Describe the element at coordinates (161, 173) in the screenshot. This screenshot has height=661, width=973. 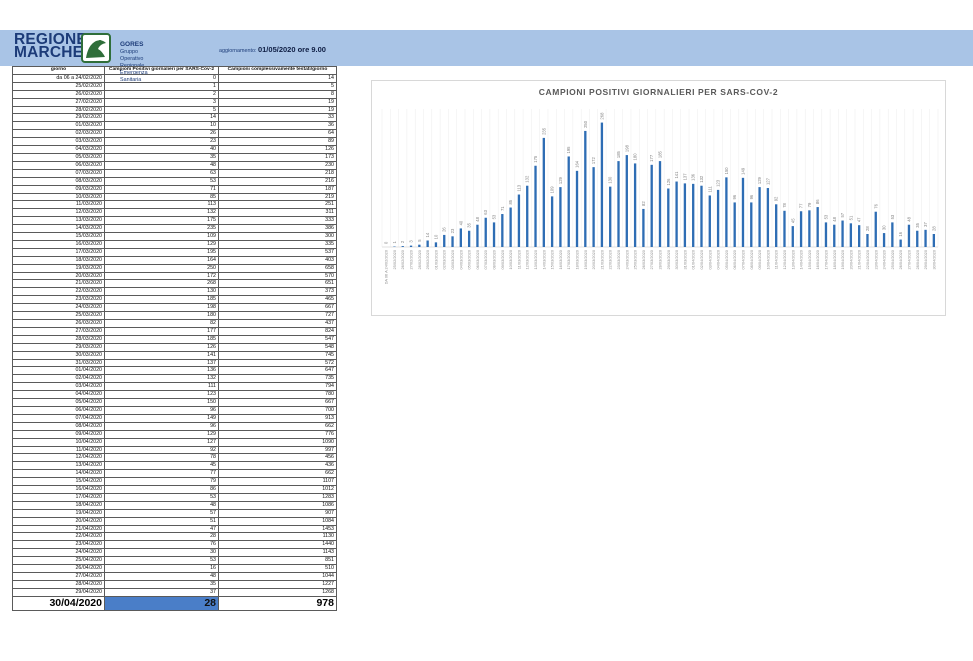
I see `positivi-cell: 63` at that location.